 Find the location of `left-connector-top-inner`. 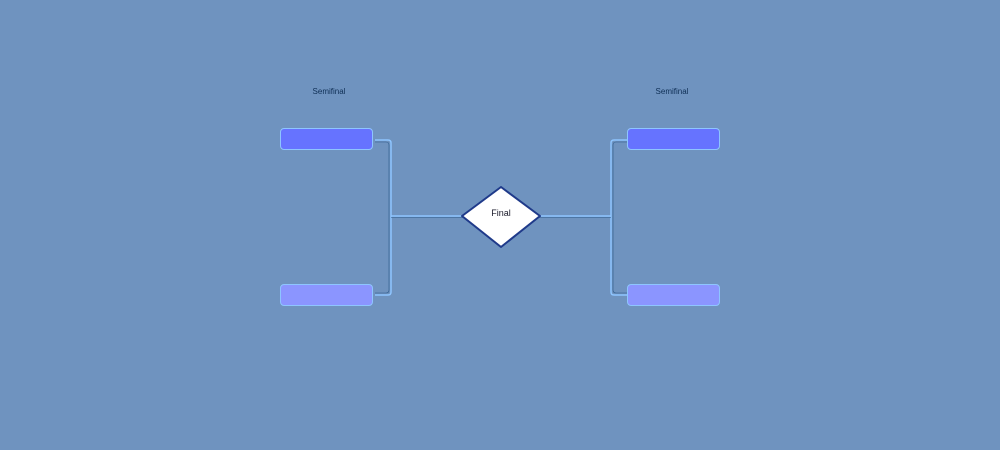

left-connector-top-inner is located at coordinates (382, 178).